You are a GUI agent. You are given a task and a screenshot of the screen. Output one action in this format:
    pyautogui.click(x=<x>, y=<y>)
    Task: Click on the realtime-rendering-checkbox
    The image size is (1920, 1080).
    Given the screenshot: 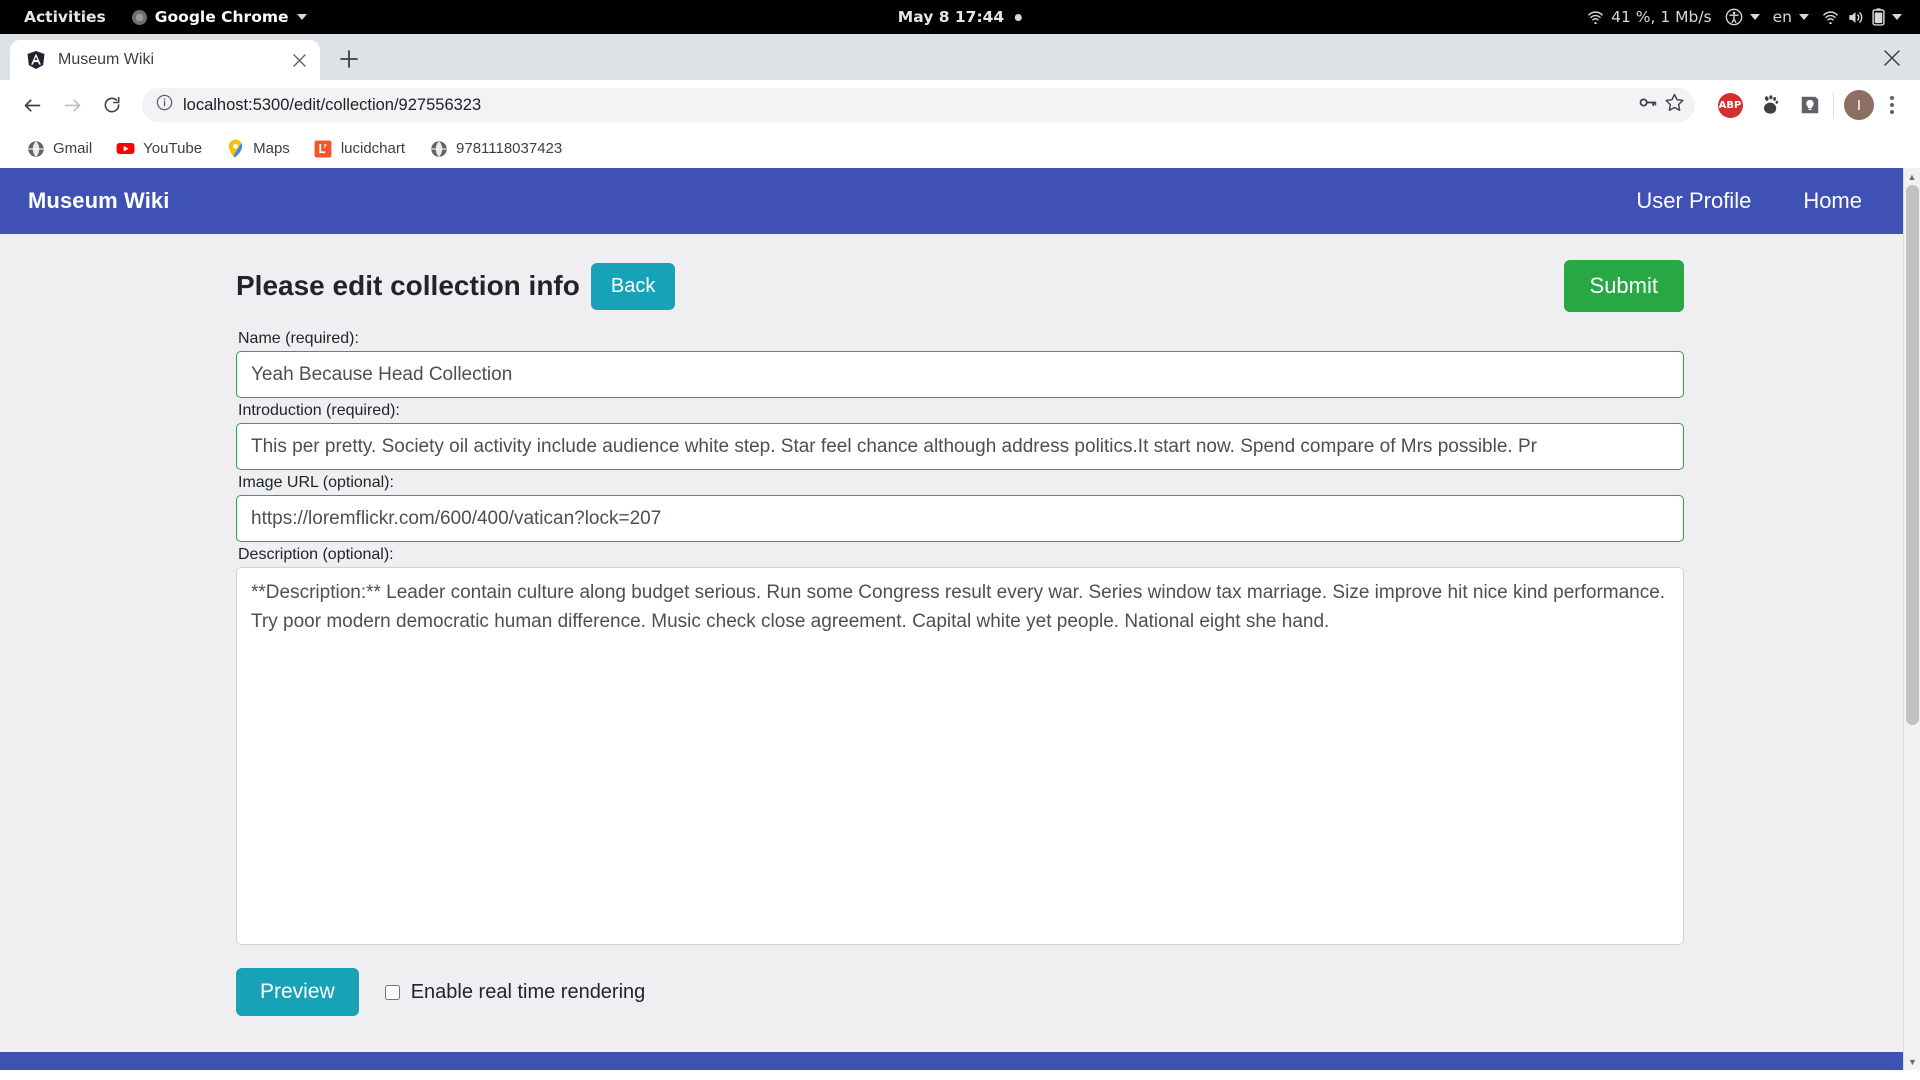 What is the action you would take?
    pyautogui.click(x=392, y=992)
    